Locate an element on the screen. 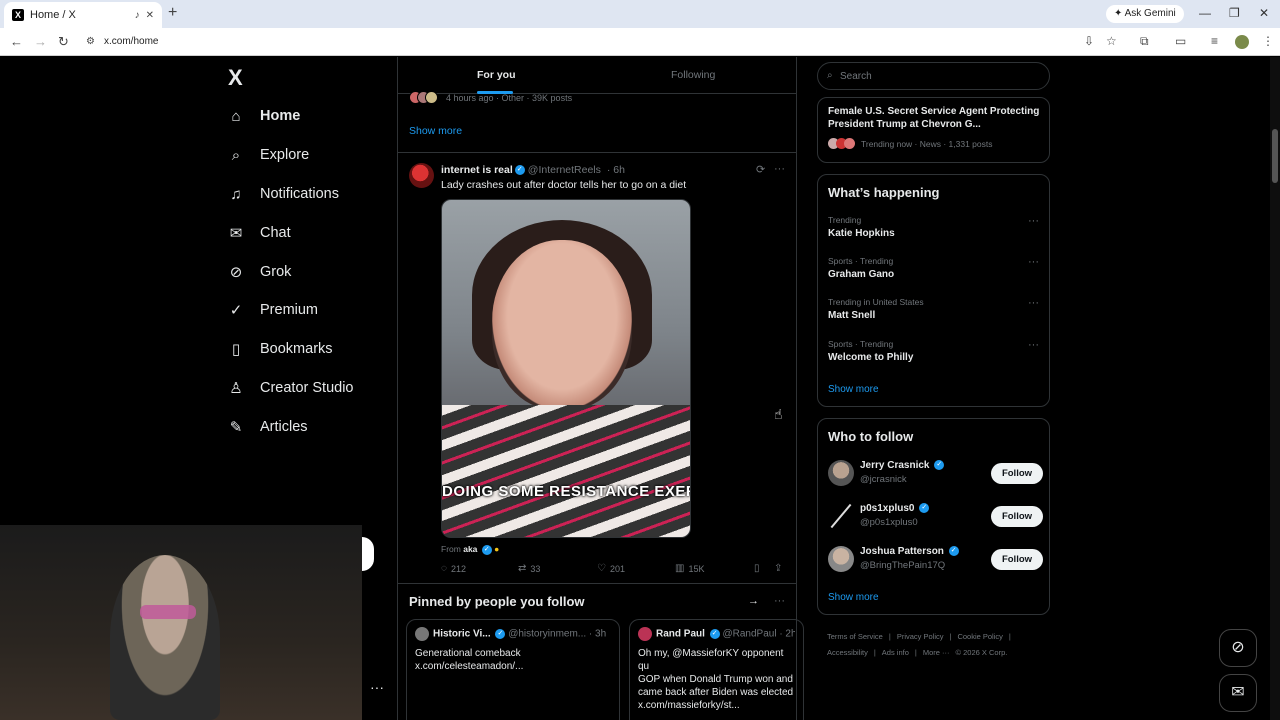 Image resolution: width=1280 pixels, height=720 pixels. repost-button: ⇄ 33 is located at coordinates (529, 568).